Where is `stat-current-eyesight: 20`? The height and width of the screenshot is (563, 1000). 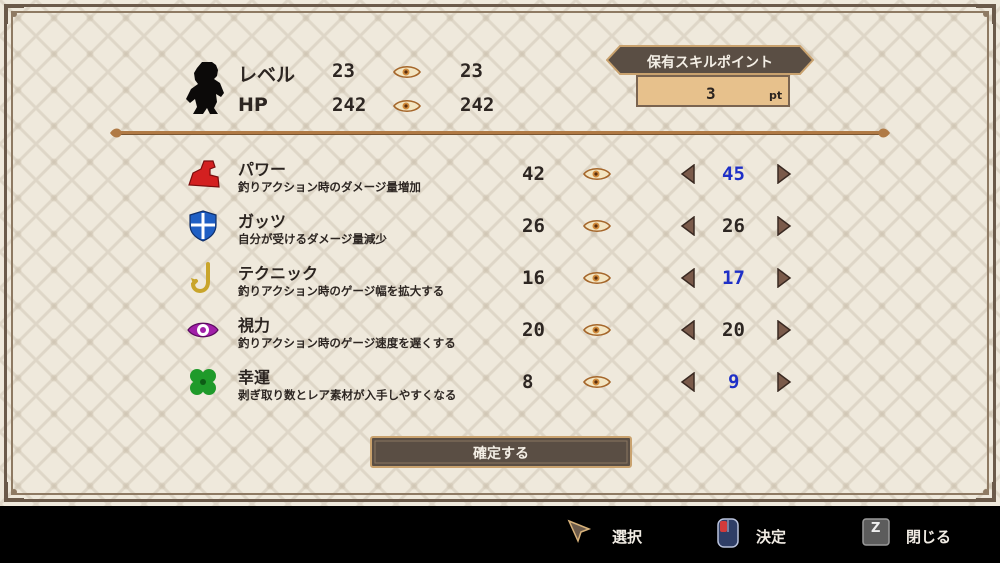
stat-current-eyesight: 20 is located at coordinates (533, 330).